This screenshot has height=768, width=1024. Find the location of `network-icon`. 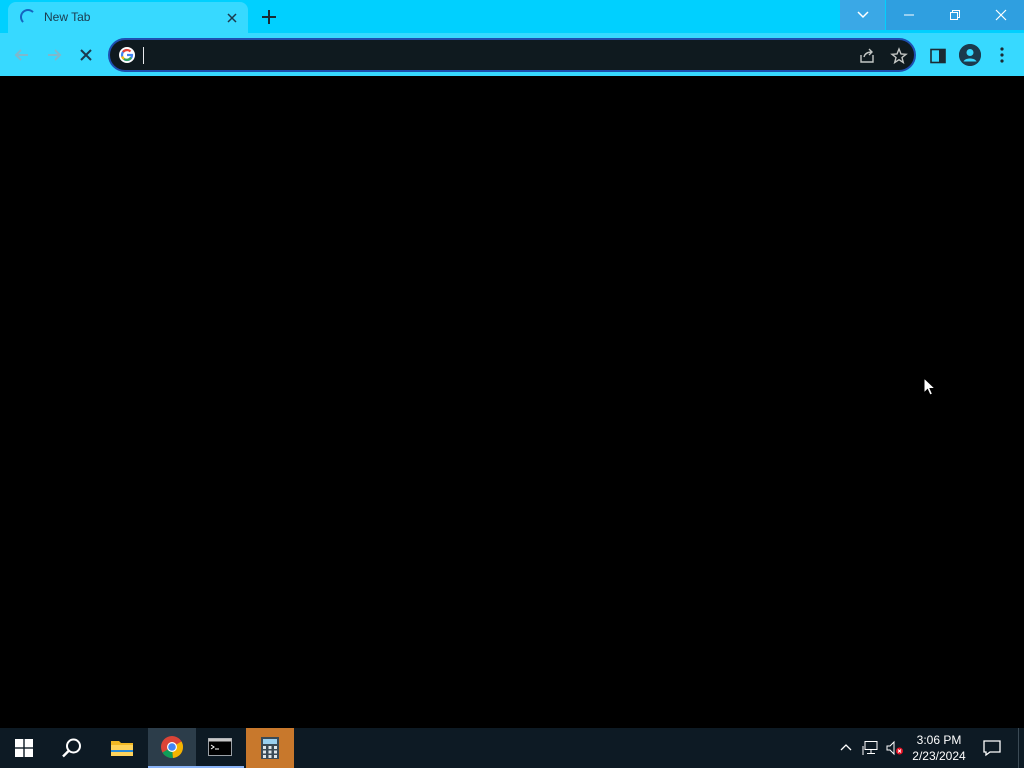

network-icon is located at coordinates (871, 748).